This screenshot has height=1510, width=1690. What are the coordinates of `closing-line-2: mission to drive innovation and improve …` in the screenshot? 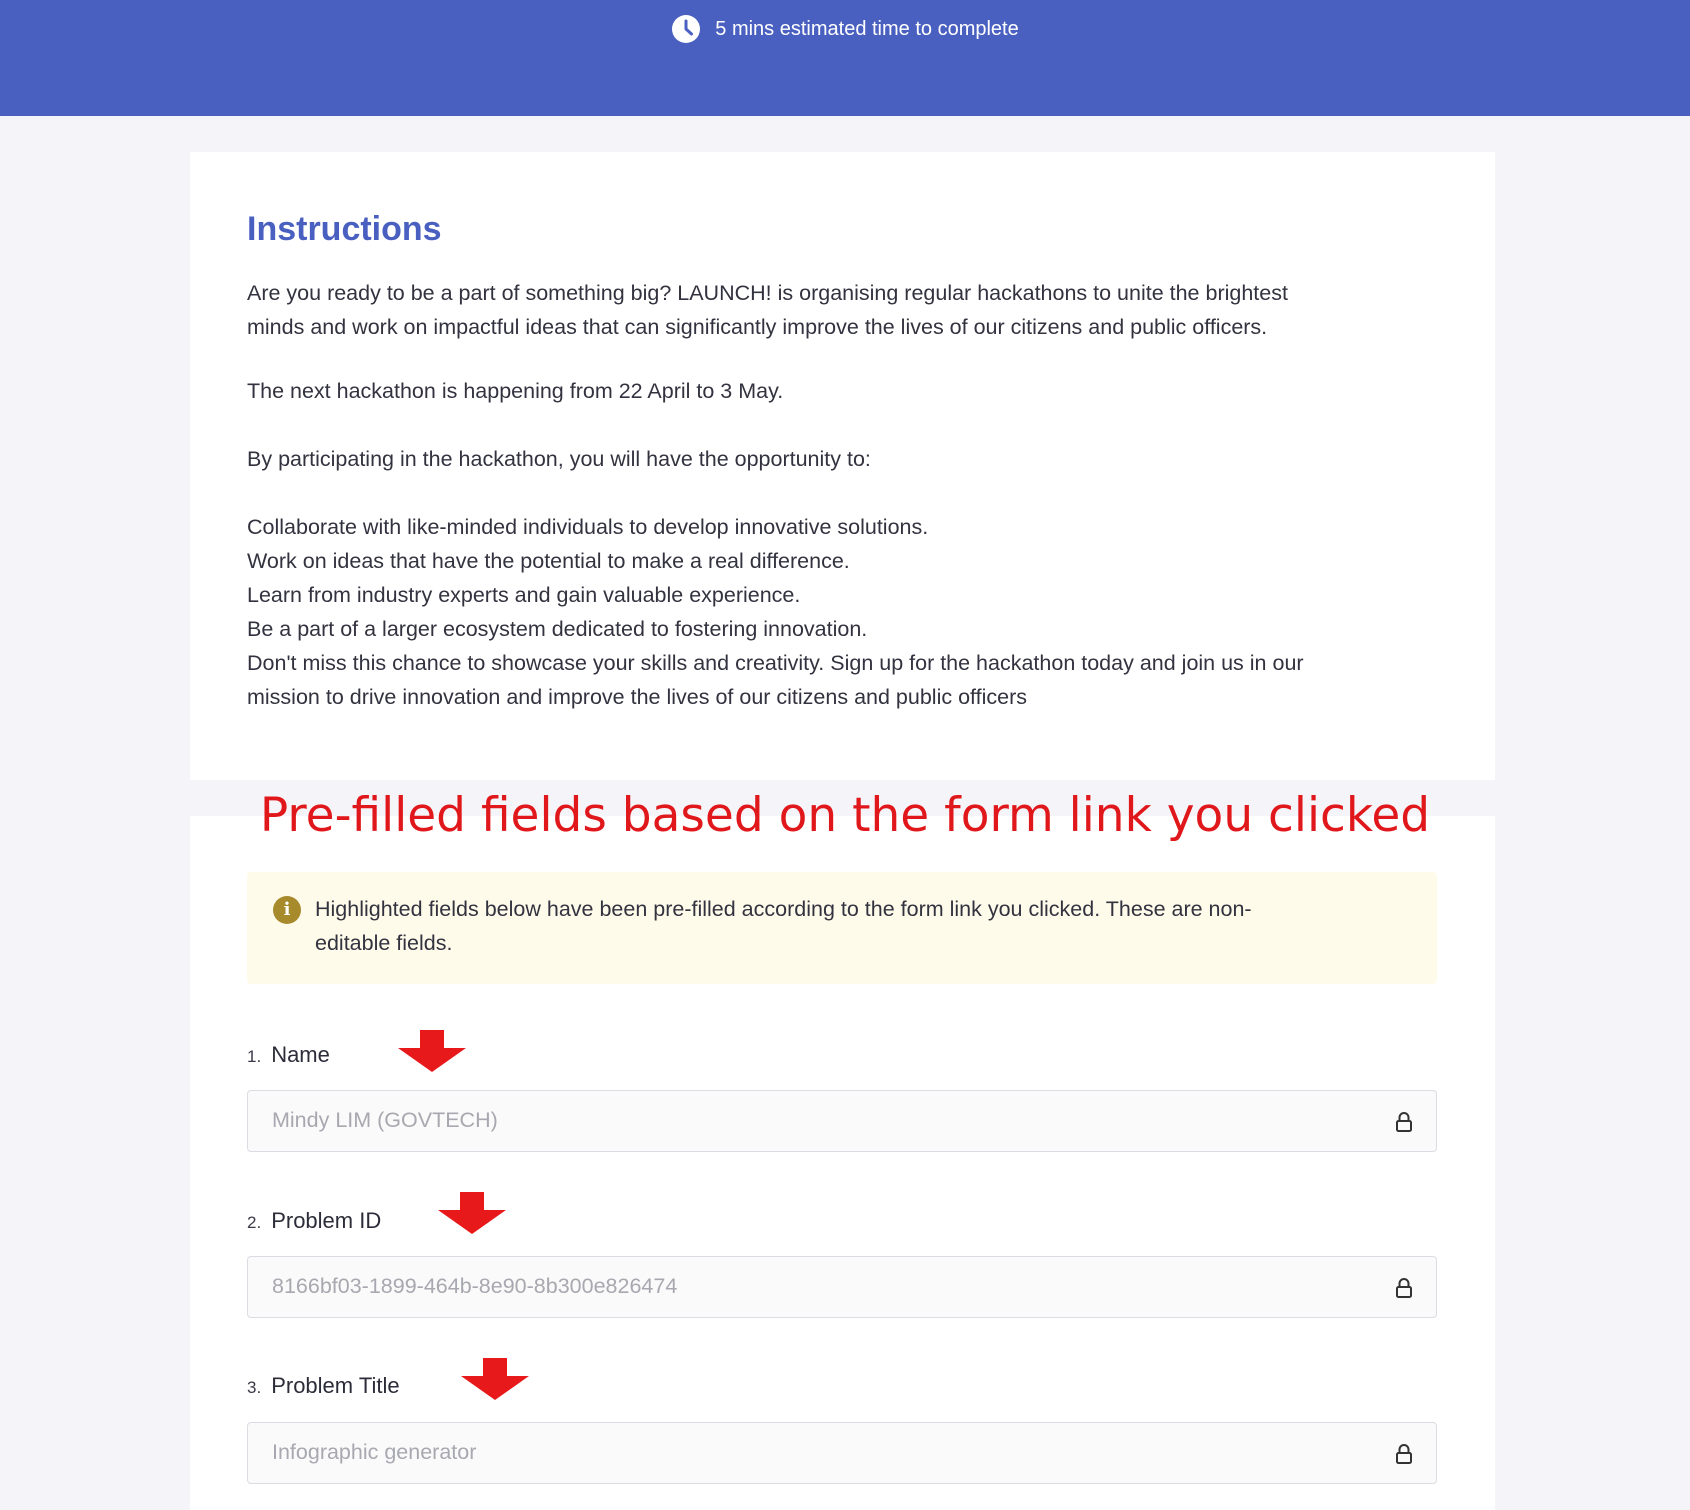 It's located at (637, 697).